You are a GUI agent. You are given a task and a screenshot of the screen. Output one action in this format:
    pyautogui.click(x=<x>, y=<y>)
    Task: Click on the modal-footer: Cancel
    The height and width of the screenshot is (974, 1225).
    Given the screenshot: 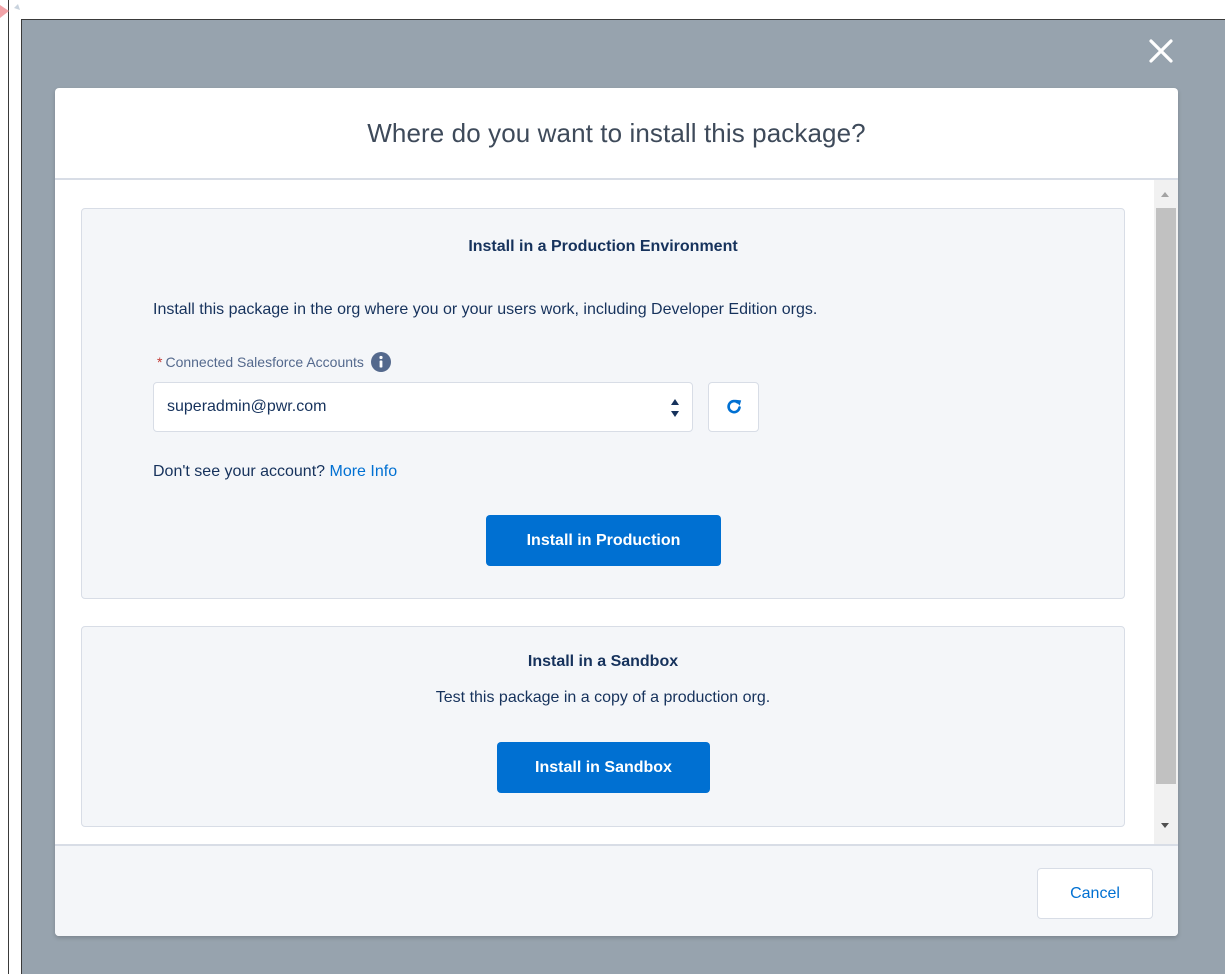 What is the action you would take?
    pyautogui.click(x=616, y=890)
    